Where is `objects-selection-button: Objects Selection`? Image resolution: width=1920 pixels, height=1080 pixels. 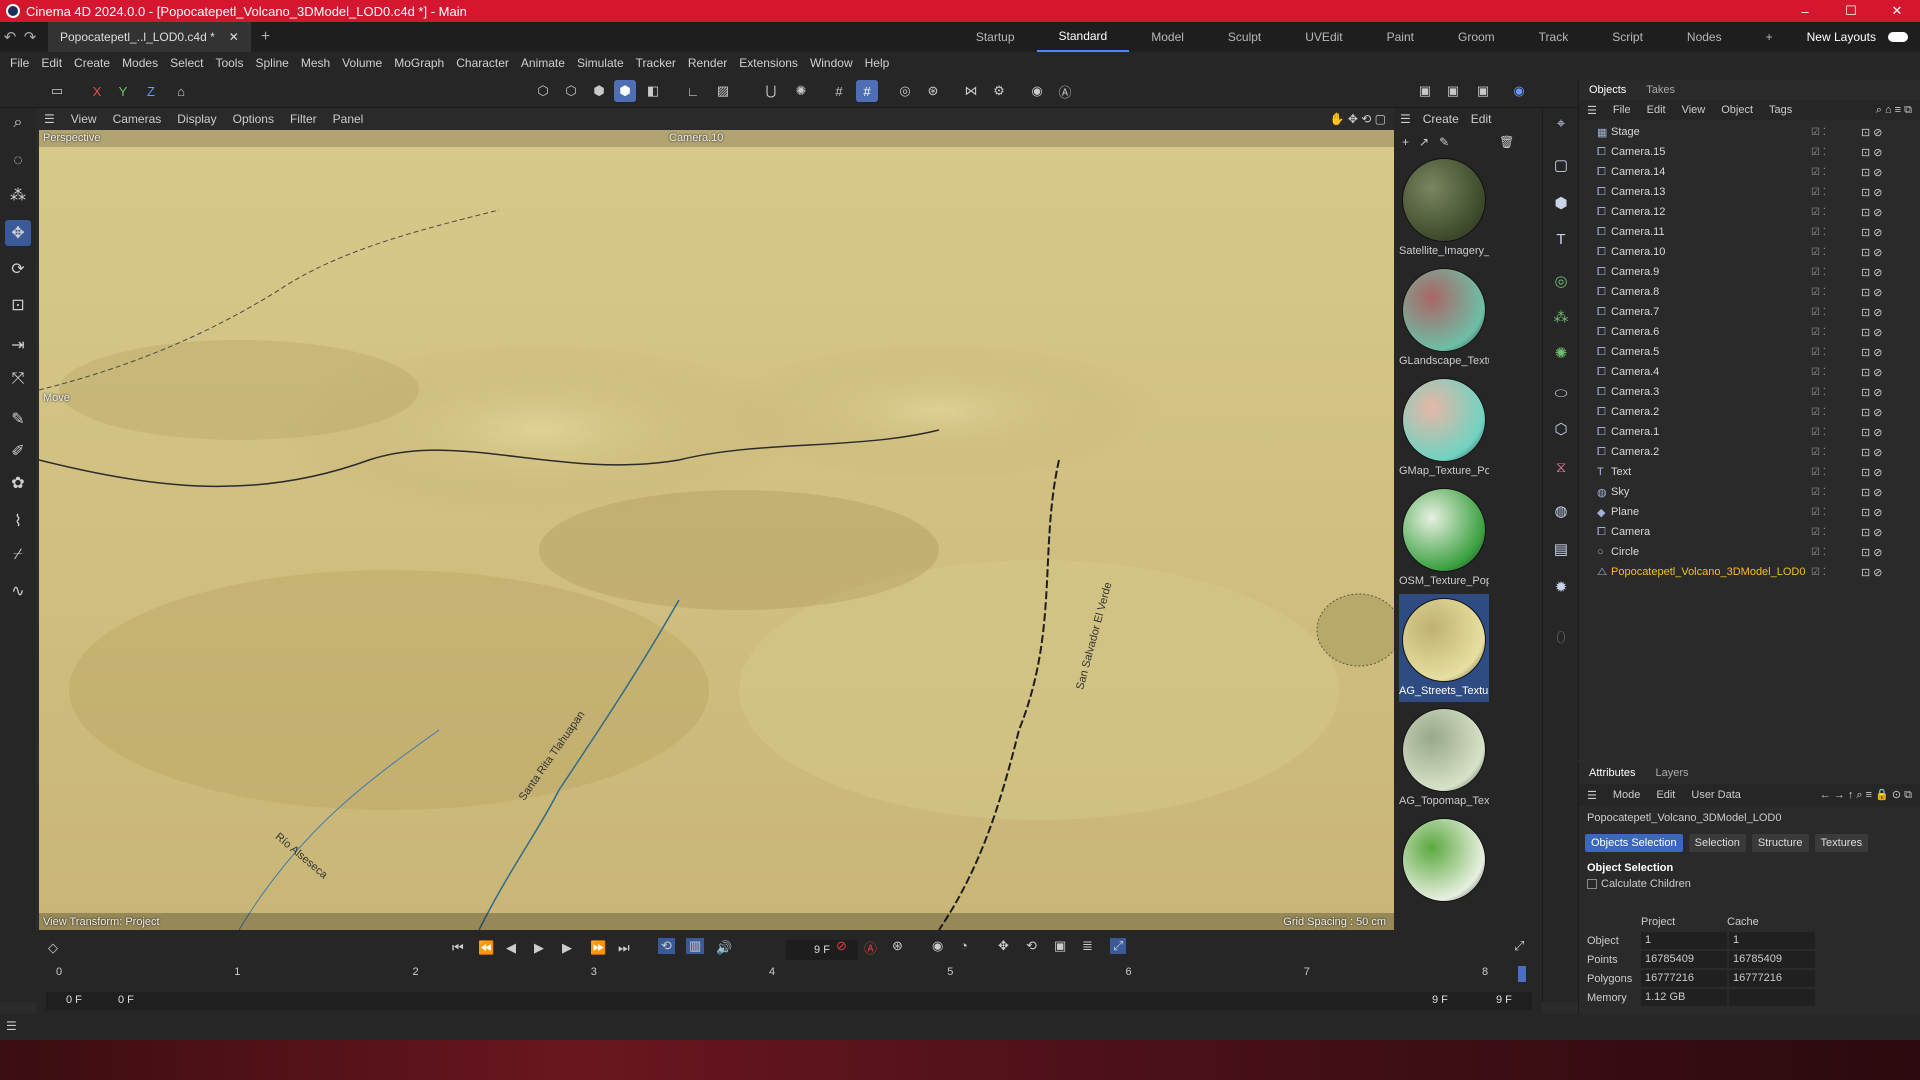 objects-selection-button: Objects Selection is located at coordinates (1634, 843).